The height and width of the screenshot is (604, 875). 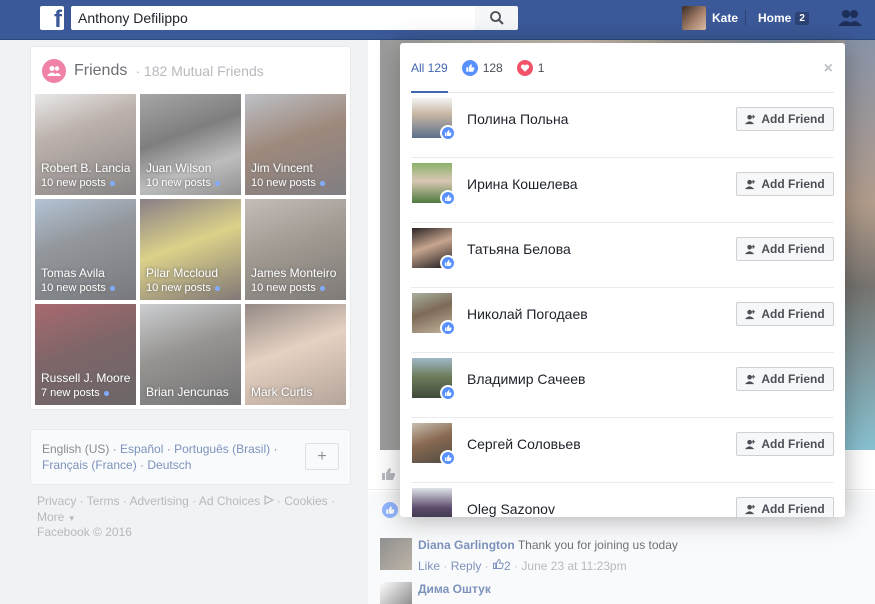 What do you see at coordinates (622, 190) in the screenshot?
I see `list-item: Ирина Кошелева Add Friend` at bounding box center [622, 190].